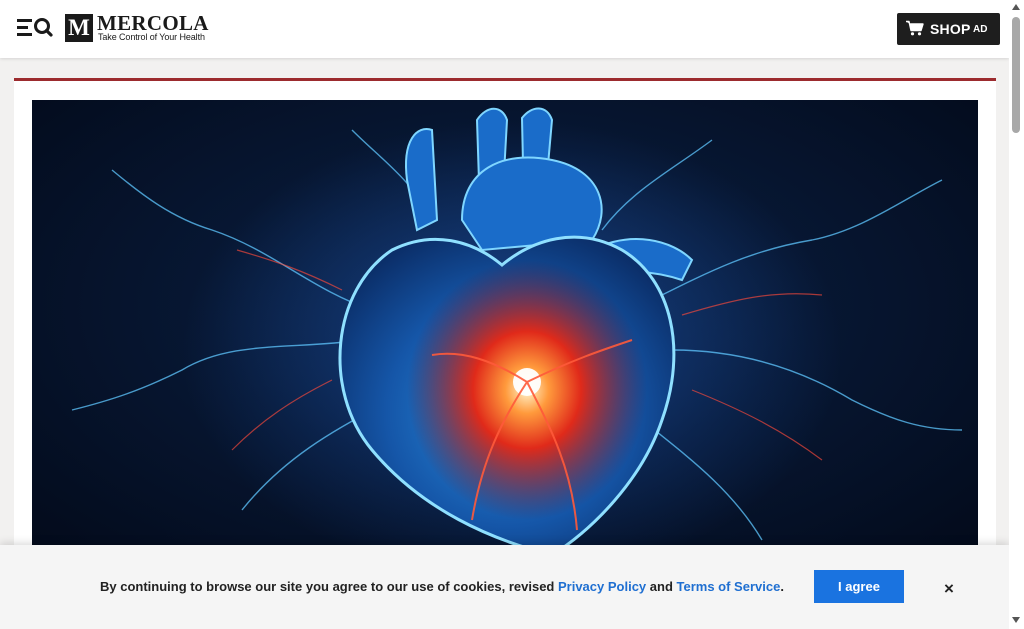  Describe the element at coordinates (602, 586) in the screenshot. I see `privacy-policy-link: Privacy Policy` at that location.